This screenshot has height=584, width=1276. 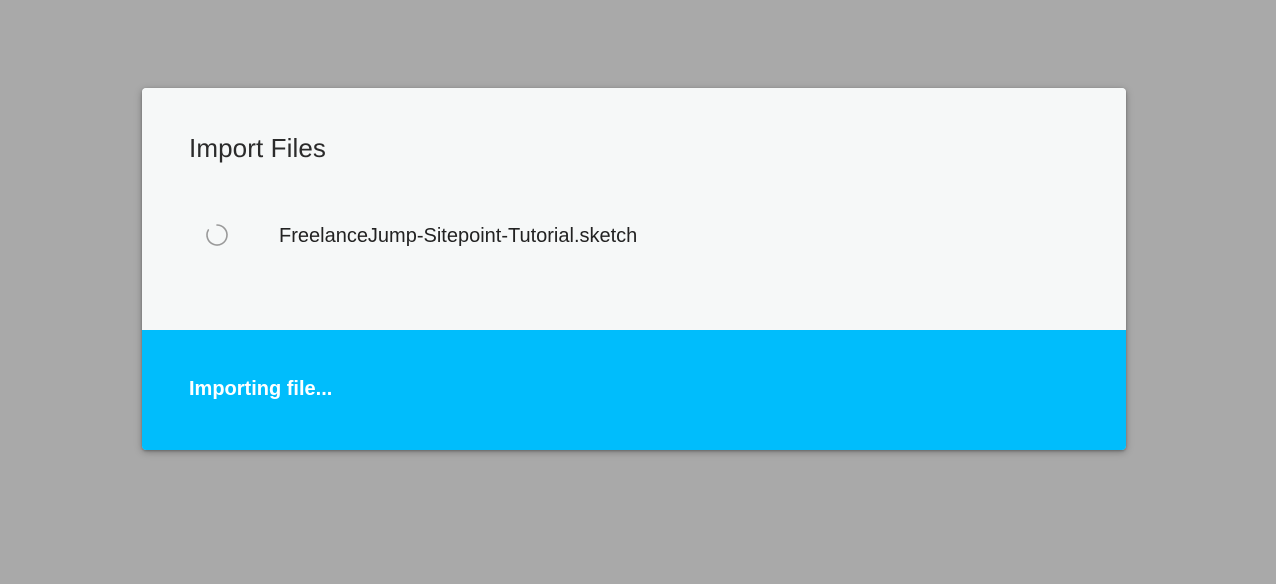 I want to click on dialog-title: Import Files, so click(x=258, y=148).